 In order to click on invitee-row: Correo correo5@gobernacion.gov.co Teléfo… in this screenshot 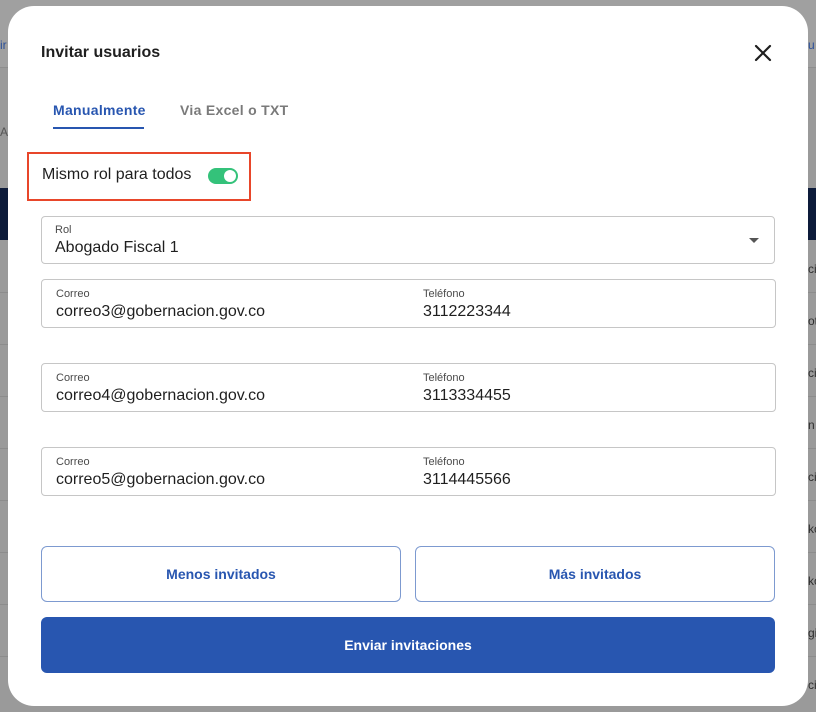, I will do `click(408, 471)`.